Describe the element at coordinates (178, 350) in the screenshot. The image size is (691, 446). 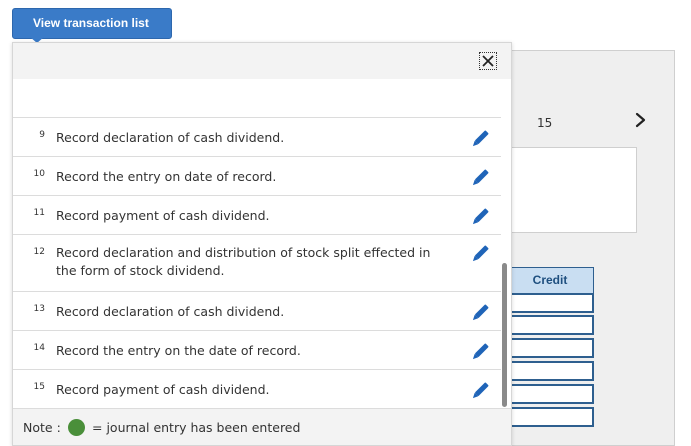
I see `row-description: Record the entry on the date of record.` at that location.